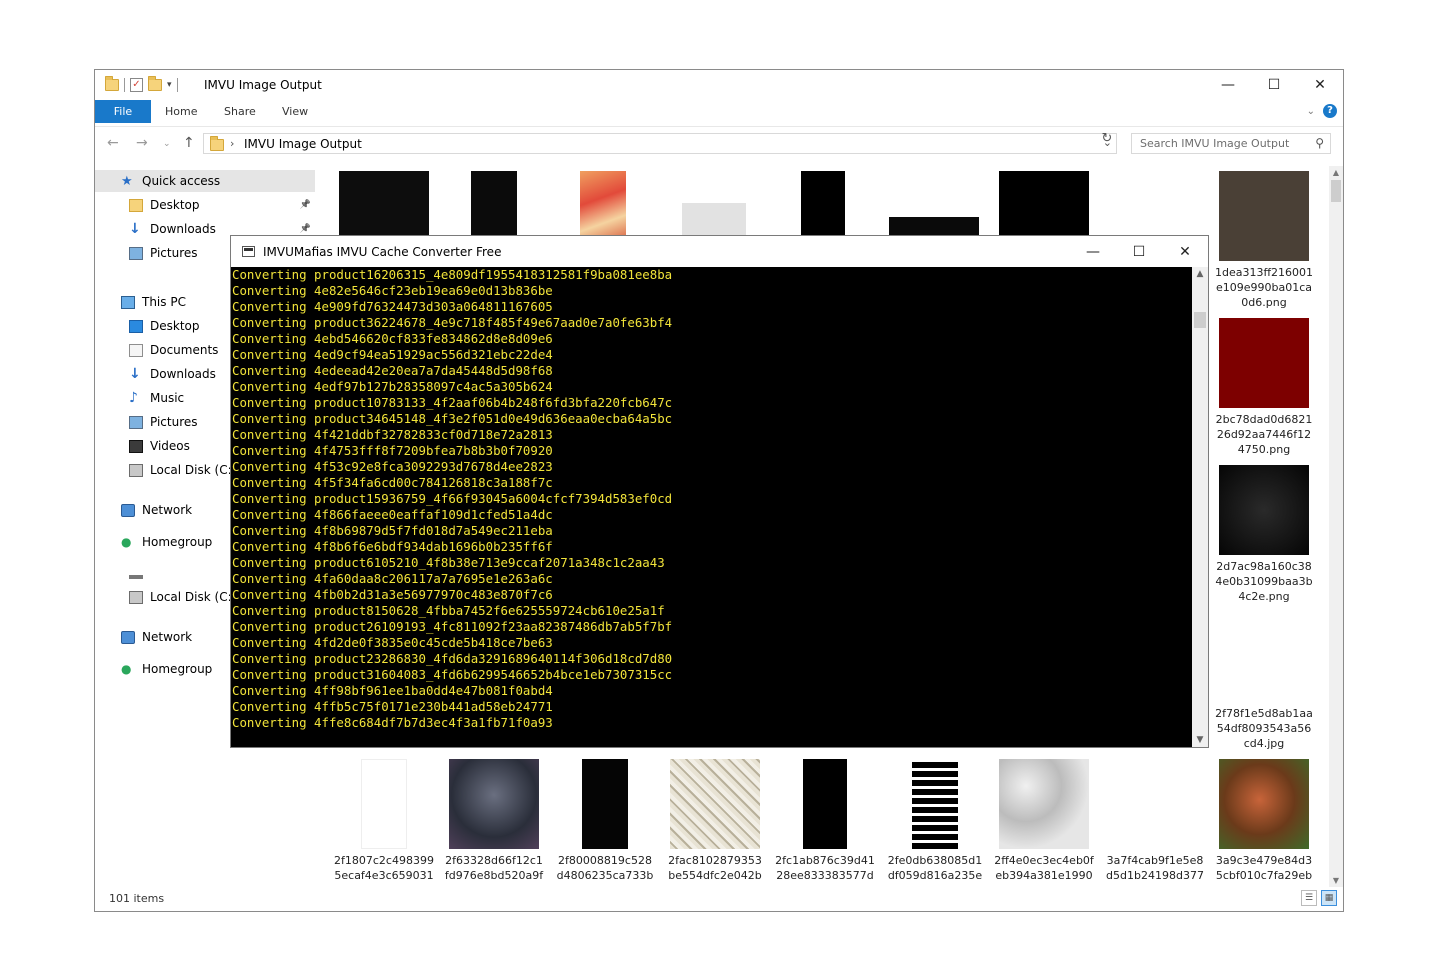 The height and width of the screenshot is (980, 1438). I want to click on file-name: 2fac8102879353be554dfc2e042b3d, so click(715, 868).